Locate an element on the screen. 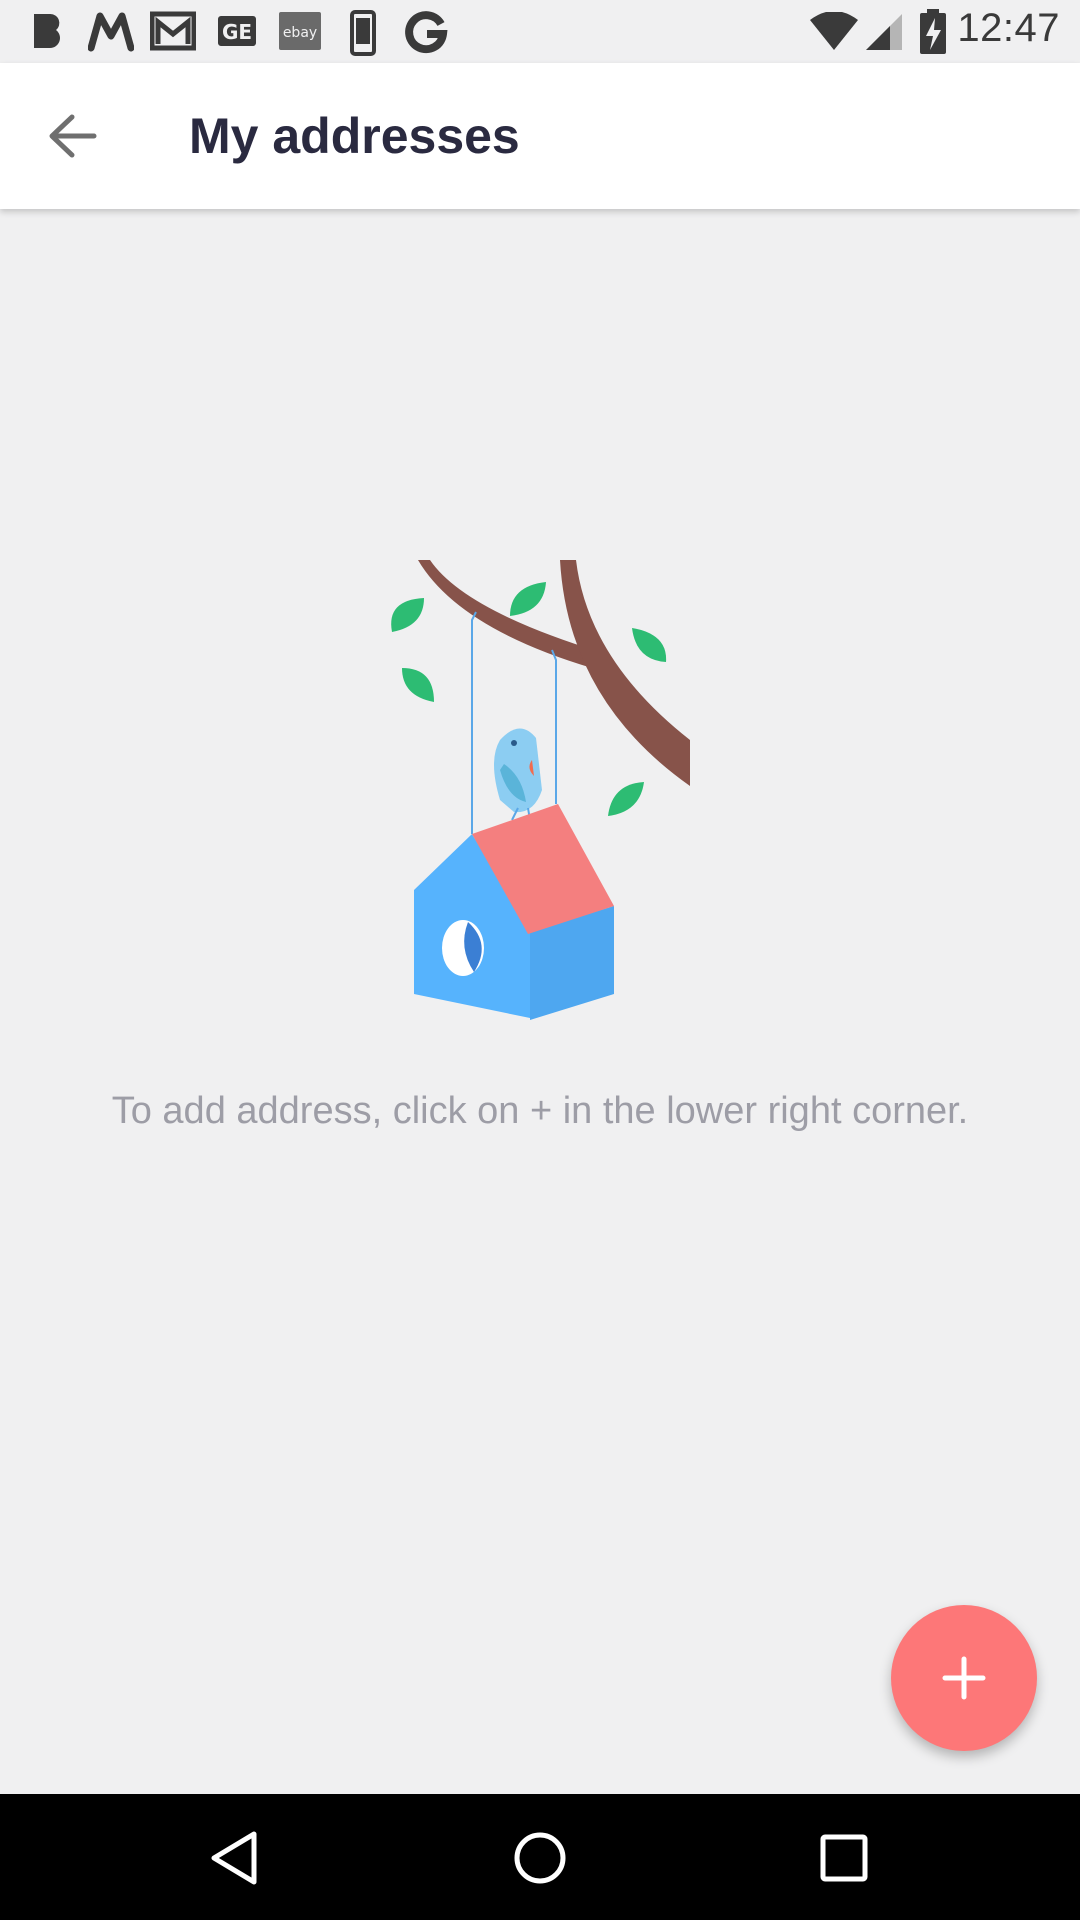 The height and width of the screenshot is (1920, 1080). nav-back-button is located at coordinates (236, 1858).